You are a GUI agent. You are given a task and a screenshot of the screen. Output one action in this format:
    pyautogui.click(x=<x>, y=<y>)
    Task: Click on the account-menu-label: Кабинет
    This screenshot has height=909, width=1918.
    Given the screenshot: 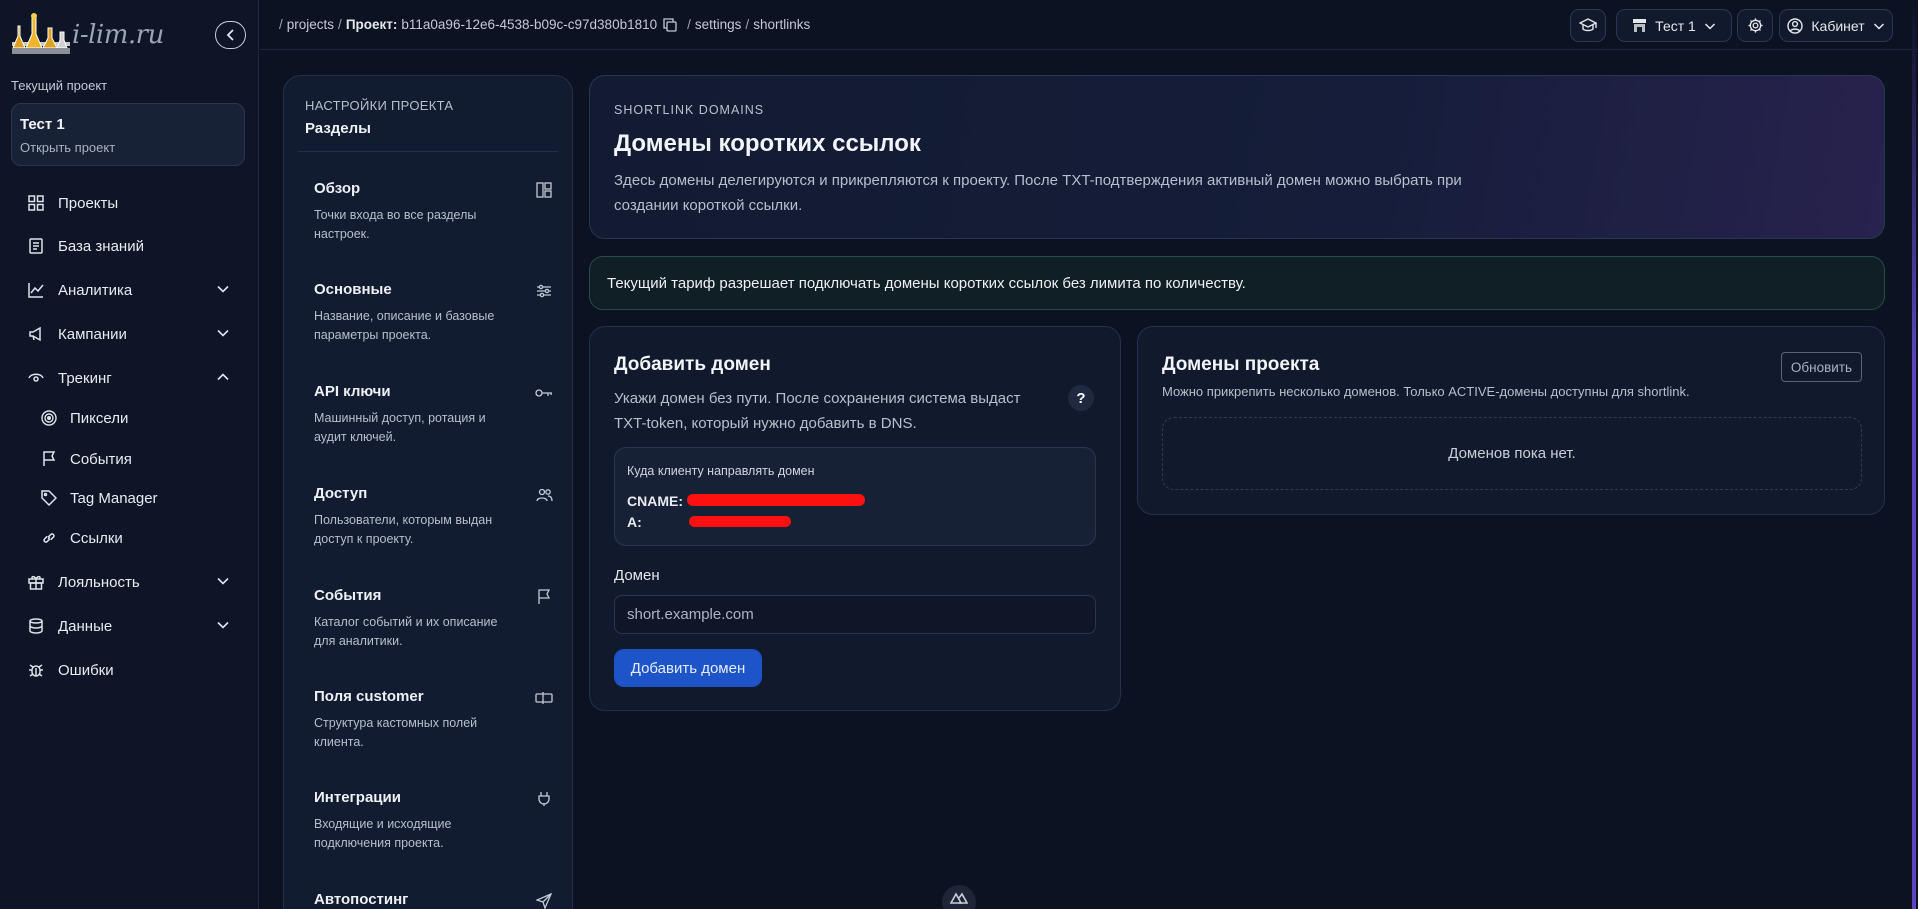 What is the action you would take?
    pyautogui.click(x=1838, y=25)
    